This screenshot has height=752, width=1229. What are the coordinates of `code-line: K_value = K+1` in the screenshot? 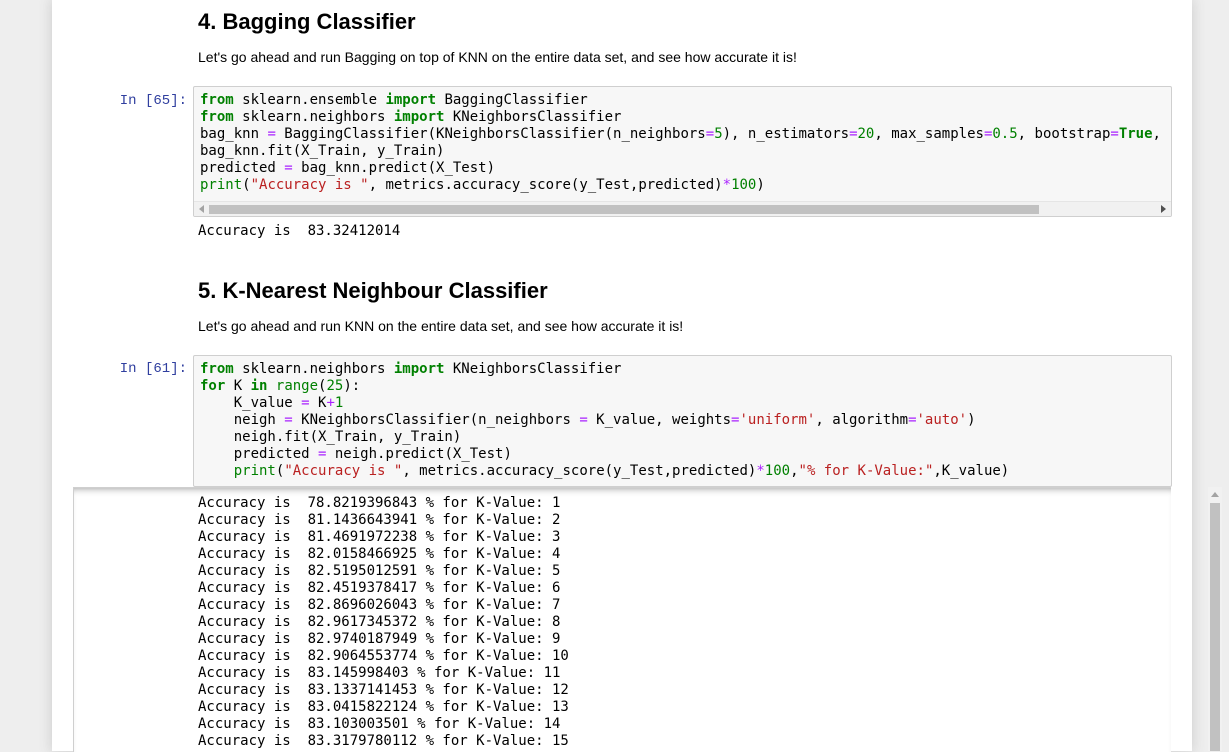 It's located at (685, 403).